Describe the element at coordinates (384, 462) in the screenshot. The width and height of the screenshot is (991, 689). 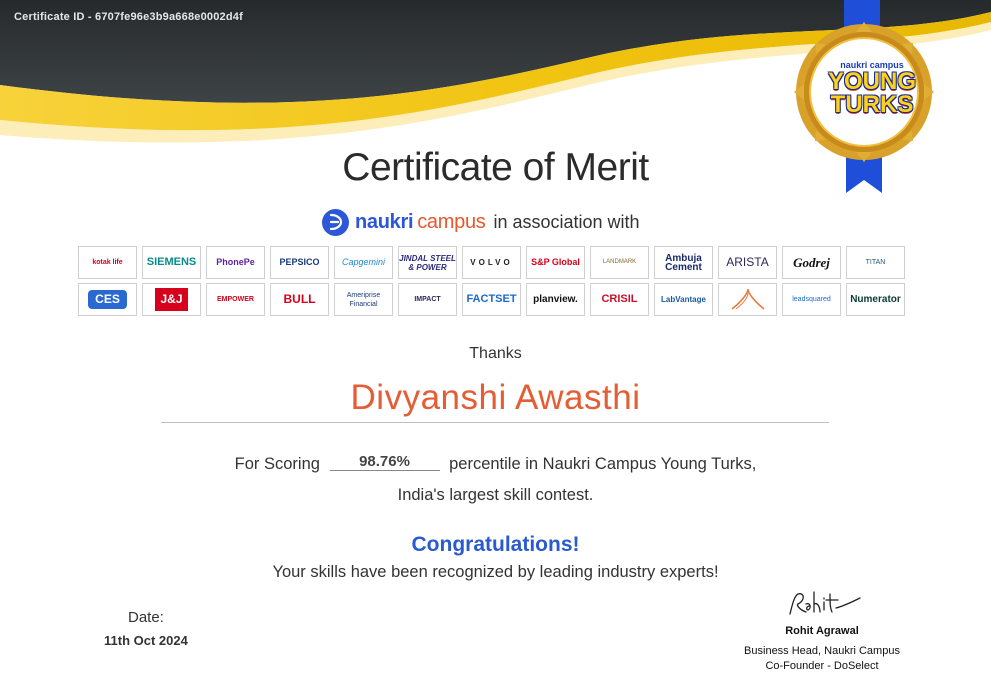
I see `percentile-value: 98.76%` at that location.